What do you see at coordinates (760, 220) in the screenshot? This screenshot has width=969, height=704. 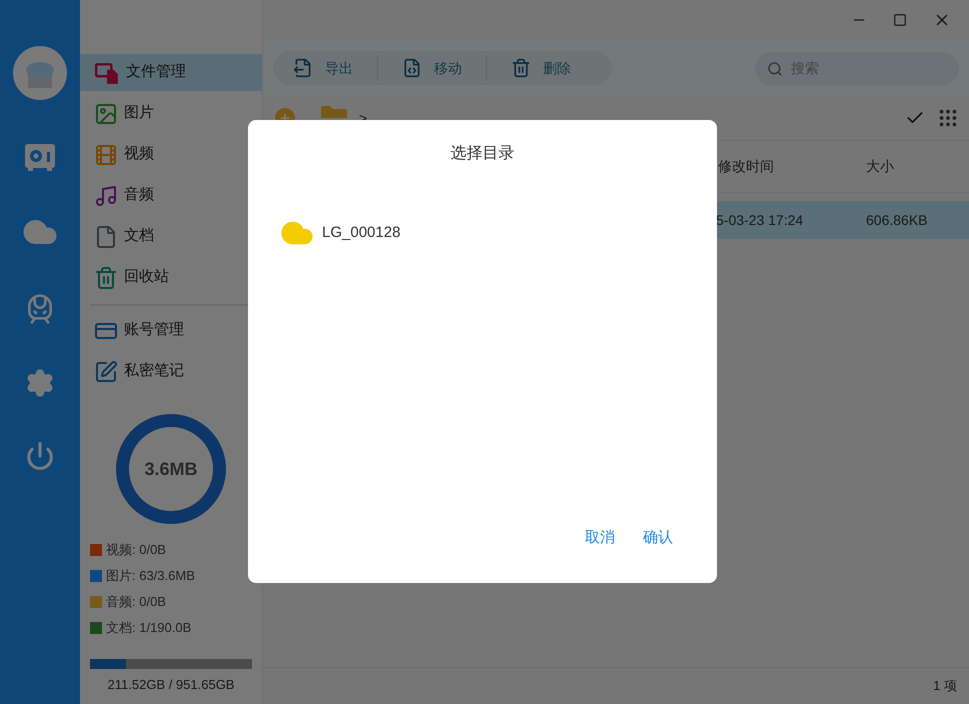 I see `table-cell-text: 5-03-23 17:24` at bounding box center [760, 220].